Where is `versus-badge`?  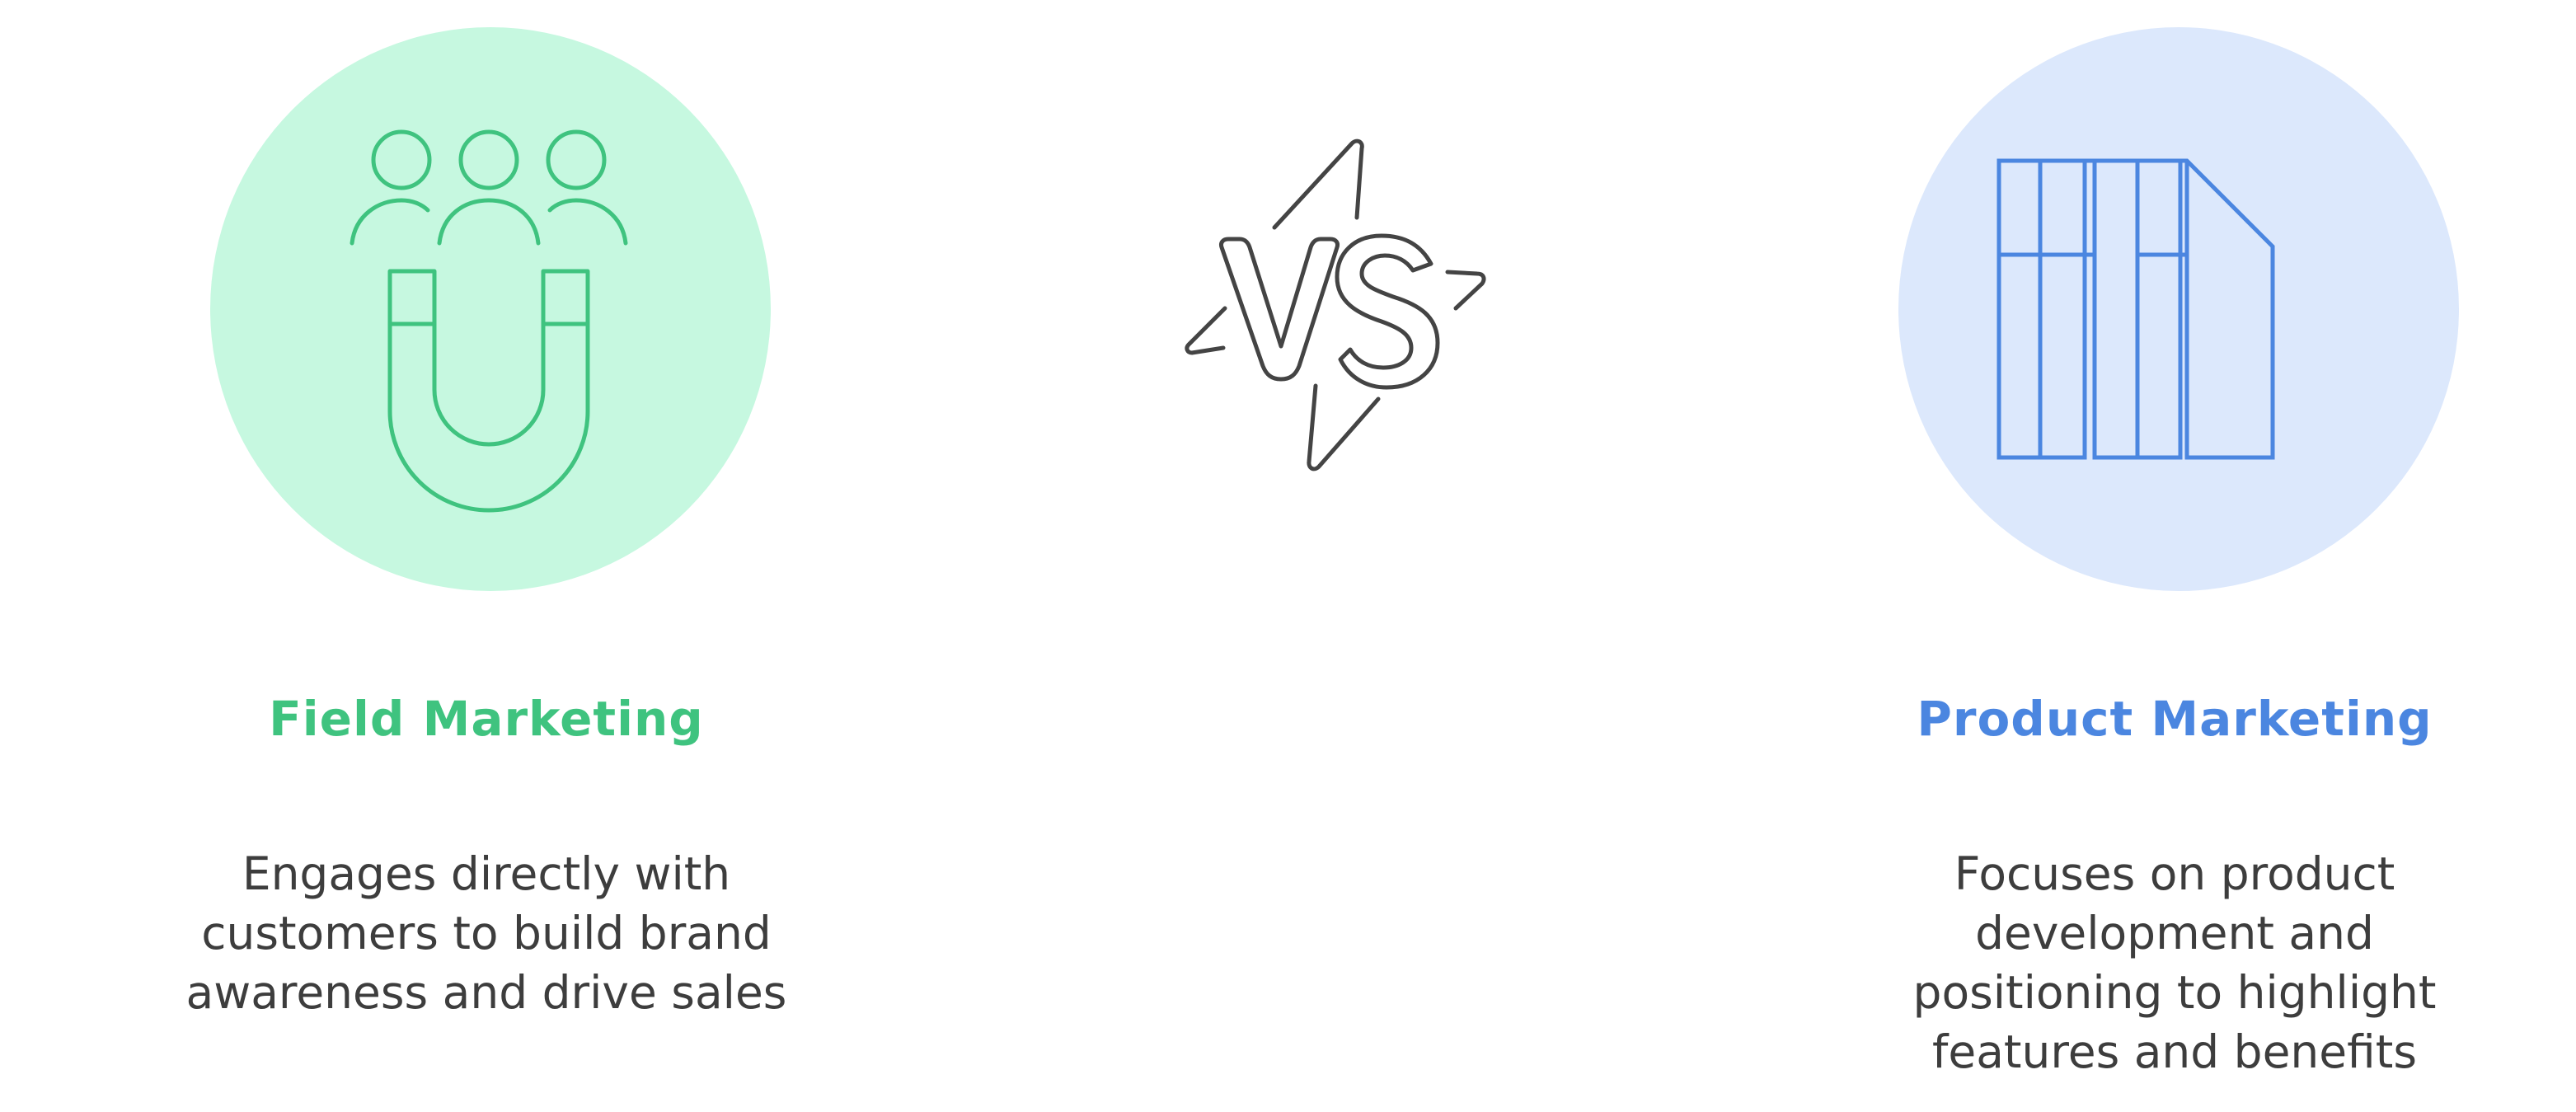 versus-badge is located at coordinates (1332, 309).